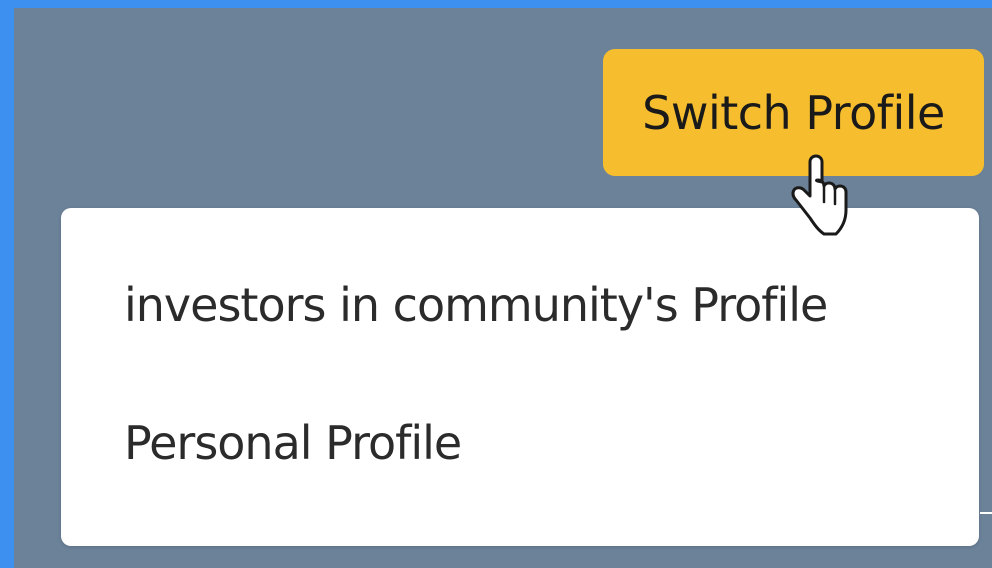 The height and width of the screenshot is (568, 992). What do you see at coordinates (793, 112) in the screenshot?
I see `switch-profile-button: Switch Profile` at bounding box center [793, 112].